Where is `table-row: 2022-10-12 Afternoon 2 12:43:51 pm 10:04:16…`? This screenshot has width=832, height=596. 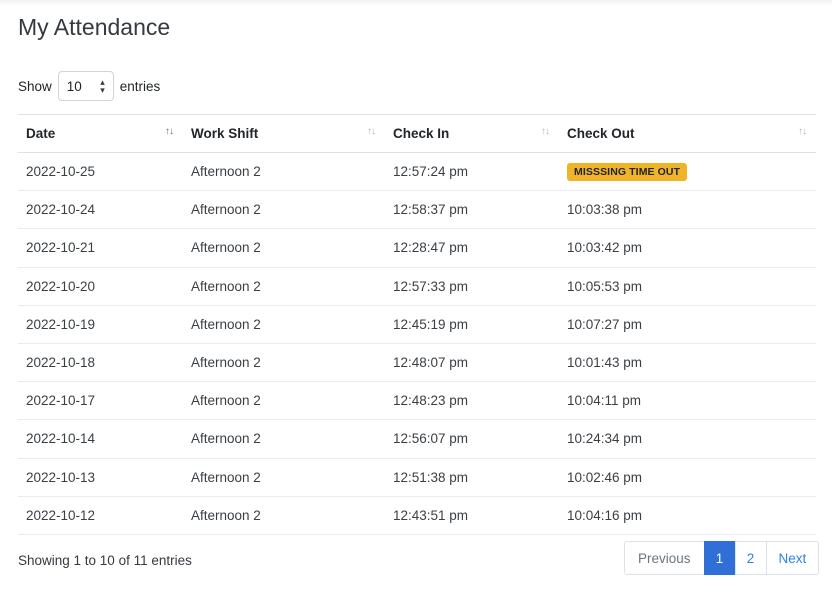
table-row: 2022-10-12 Afternoon 2 12:43:51 pm 10:04:16… is located at coordinates (417, 515).